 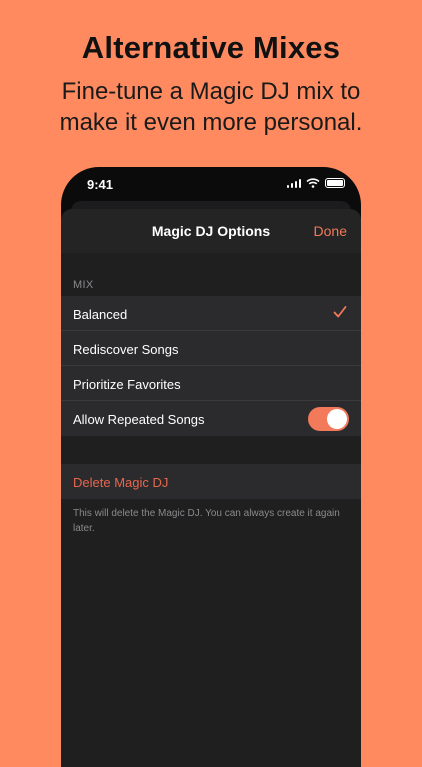 What do you see at coordinates (211, 348) in the screenshot?
I see `mix-option-rediscover-songs: Rediscover Songs` at bounding box center [211, 348].